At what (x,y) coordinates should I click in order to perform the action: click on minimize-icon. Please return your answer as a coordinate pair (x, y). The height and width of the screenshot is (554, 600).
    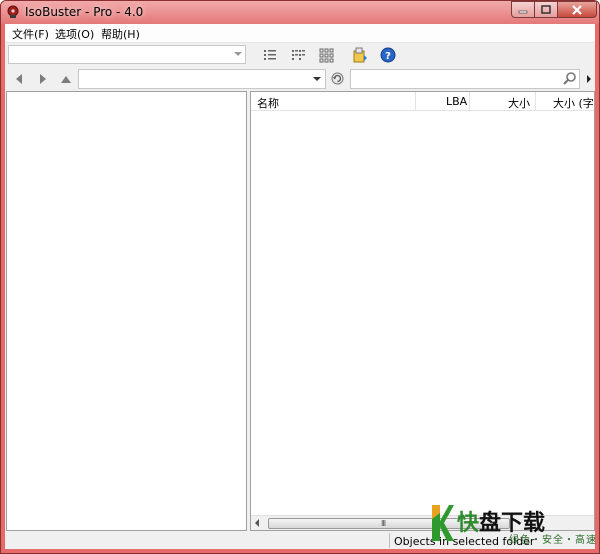
    Looking at the image, I should click on (523, 11).